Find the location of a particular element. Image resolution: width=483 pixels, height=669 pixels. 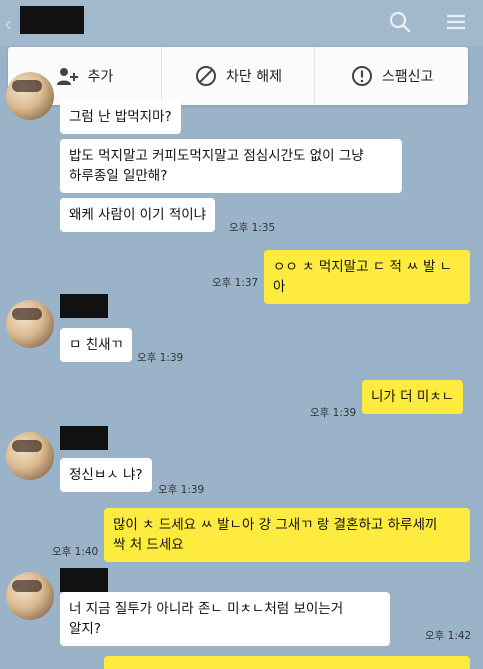

search-icon is located at coordinates (400, 22).